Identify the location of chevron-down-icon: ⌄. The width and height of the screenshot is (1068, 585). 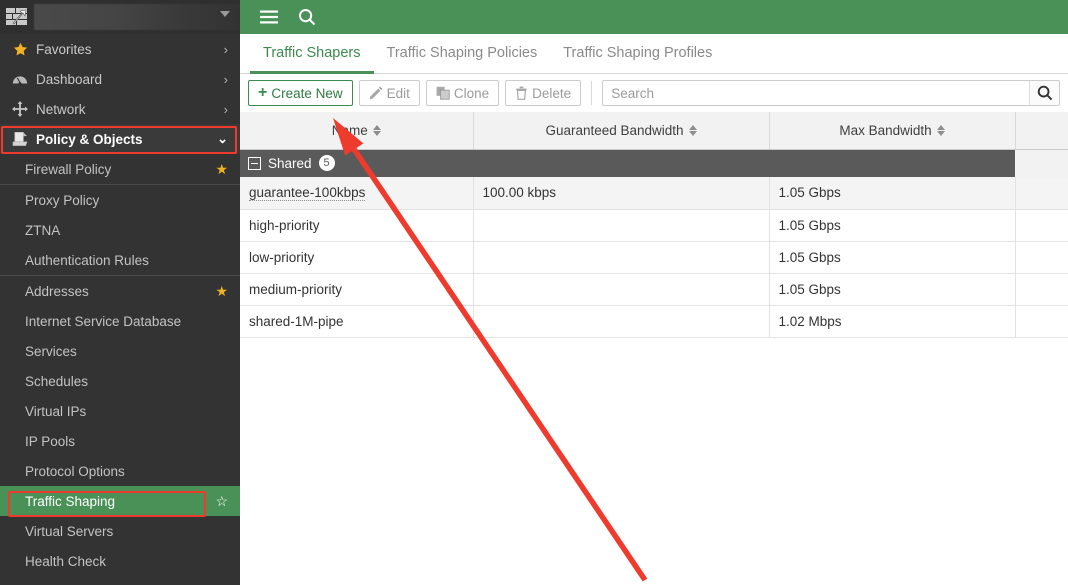
(222, 138).